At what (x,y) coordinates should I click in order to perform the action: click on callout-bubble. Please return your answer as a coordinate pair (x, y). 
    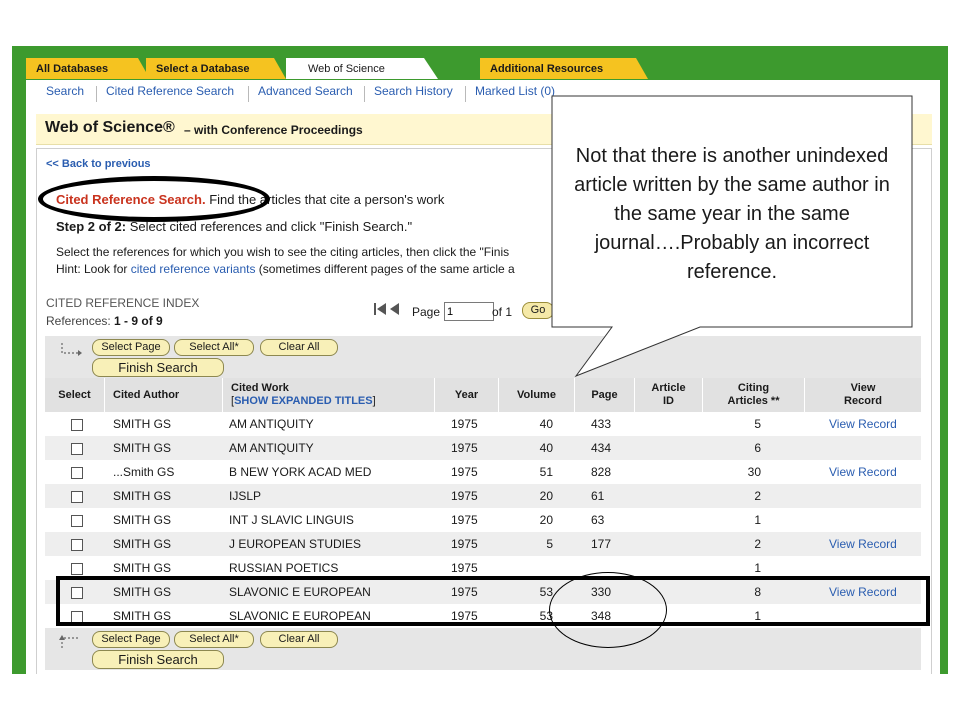
    Looking at the image, I should click on (732, 236).